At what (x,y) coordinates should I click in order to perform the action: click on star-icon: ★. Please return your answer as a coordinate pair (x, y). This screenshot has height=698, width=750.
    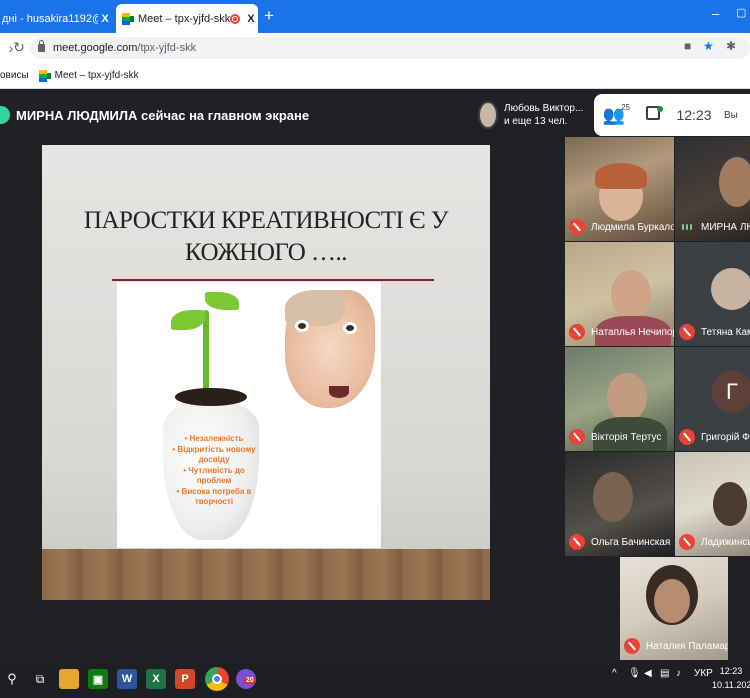
    Looking at the image, I should click on (708, 46).